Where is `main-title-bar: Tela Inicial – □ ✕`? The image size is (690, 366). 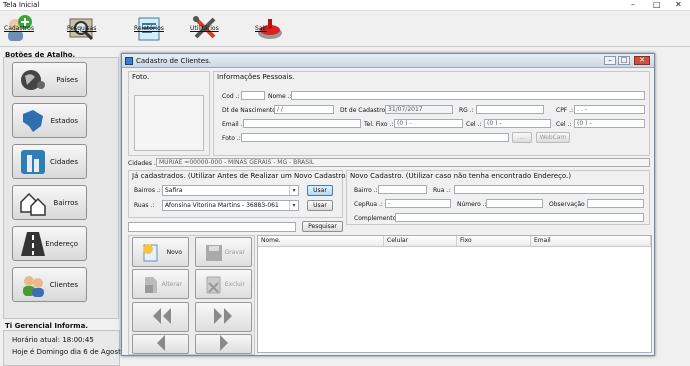 main-title-bar: Tela Inicial – □ ✕ is located at coordinates (345, 5).